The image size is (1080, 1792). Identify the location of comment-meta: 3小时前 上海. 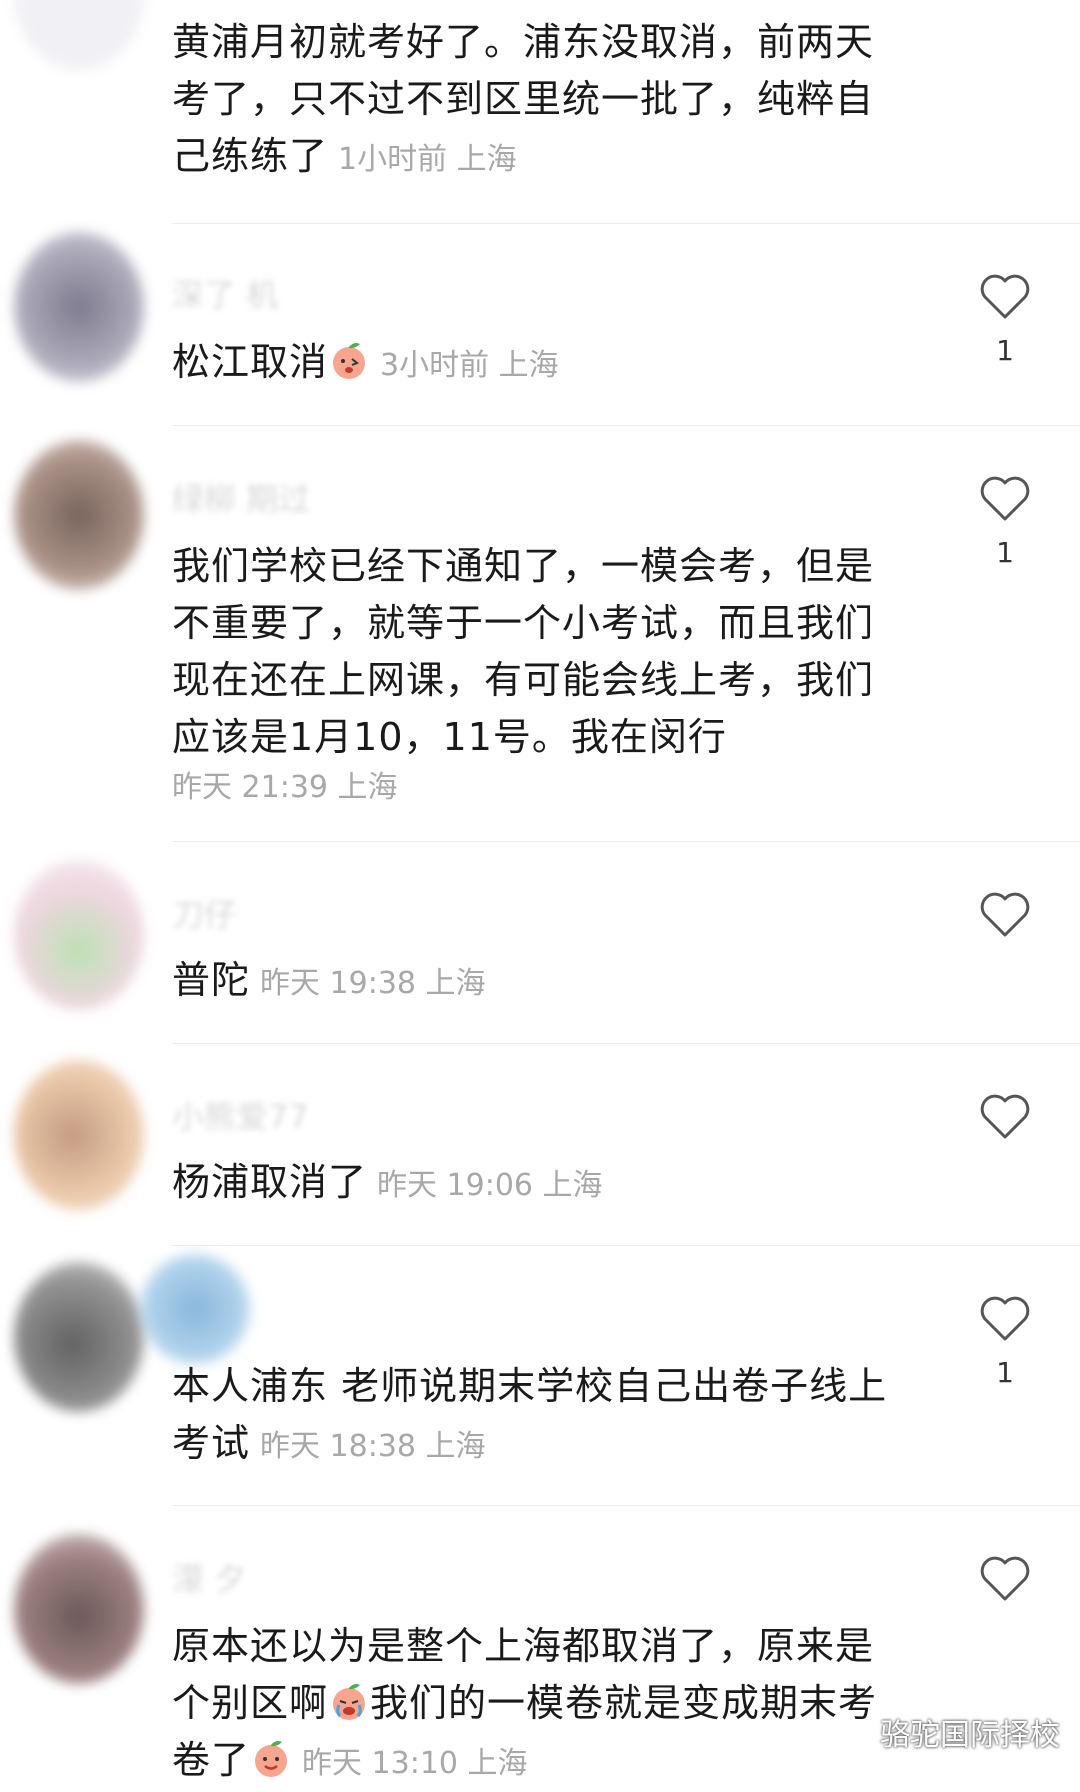
(469, 365).